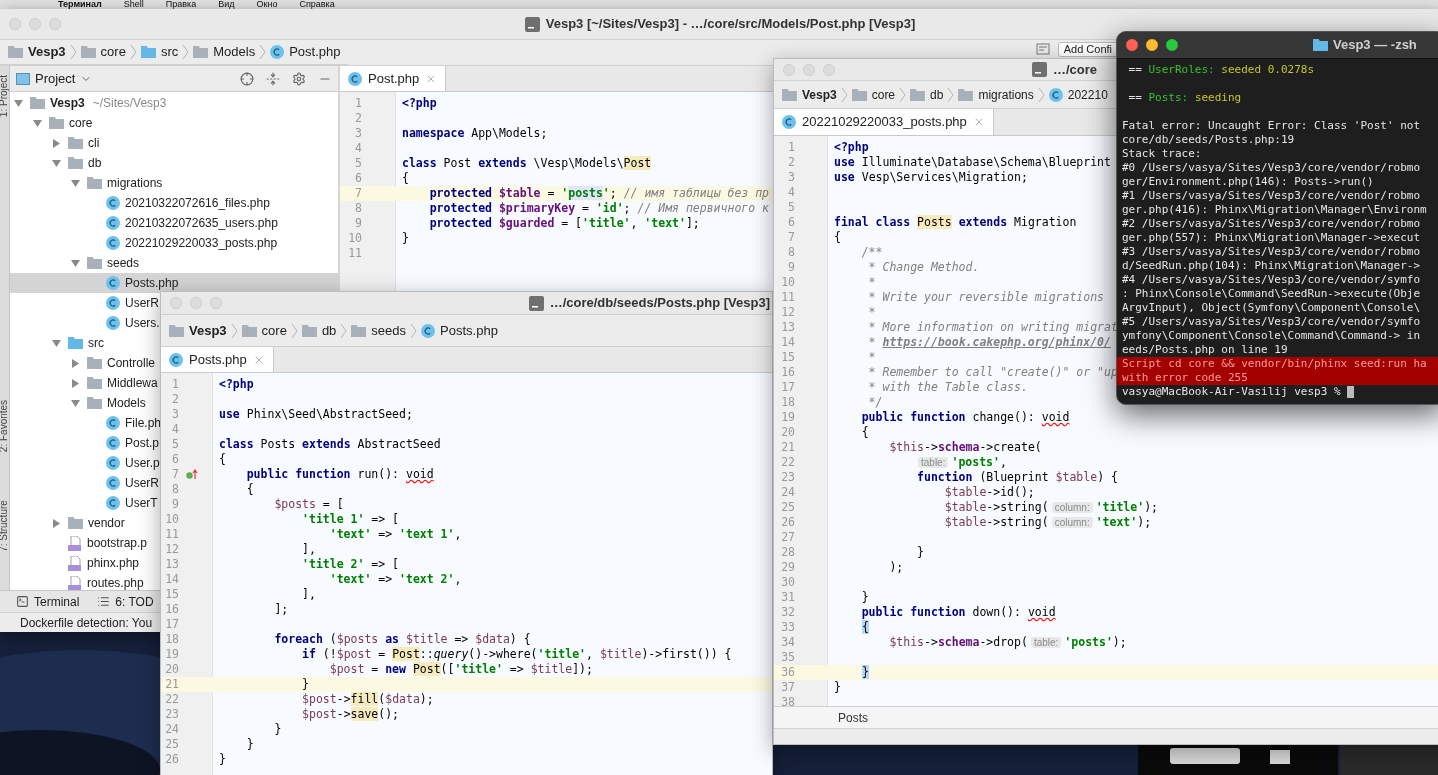 The width and height of the screenshot is (1438, 775). Describe the element at coordinates (317, 4) in the screenshot. I see `menu-item: Справка` at that location.